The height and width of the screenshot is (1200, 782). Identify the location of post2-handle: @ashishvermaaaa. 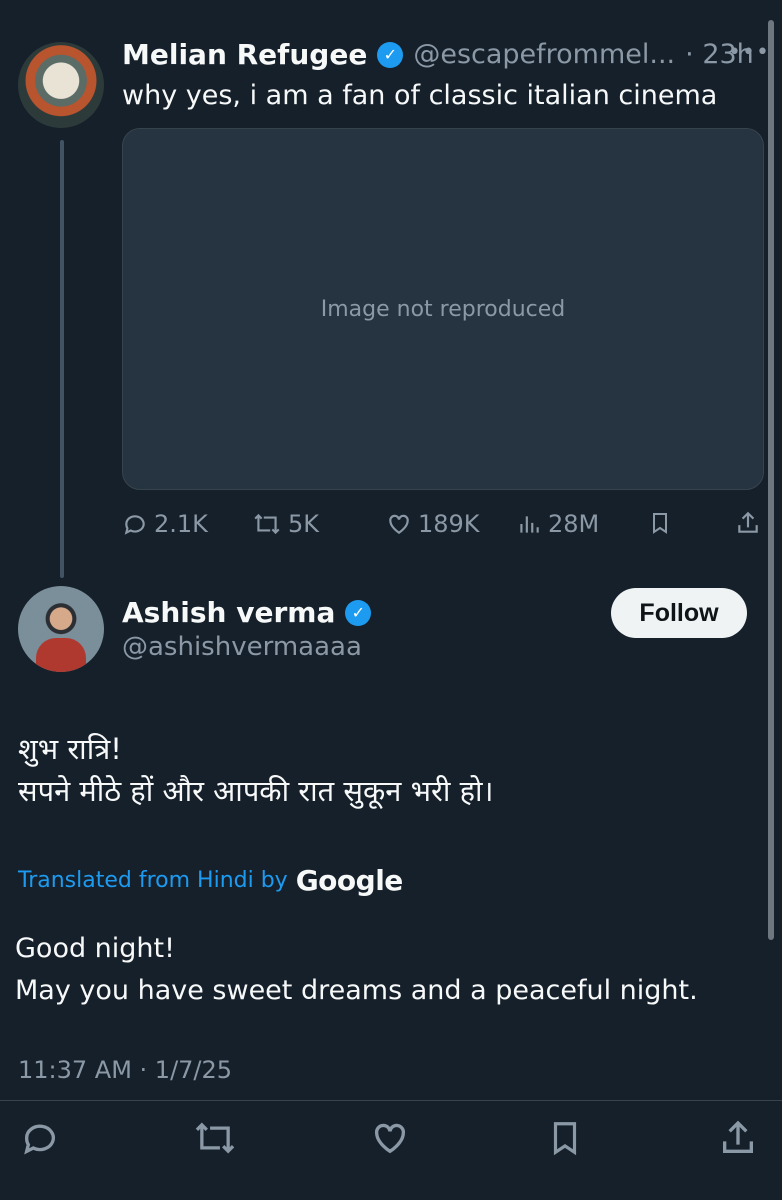
(242, 647).